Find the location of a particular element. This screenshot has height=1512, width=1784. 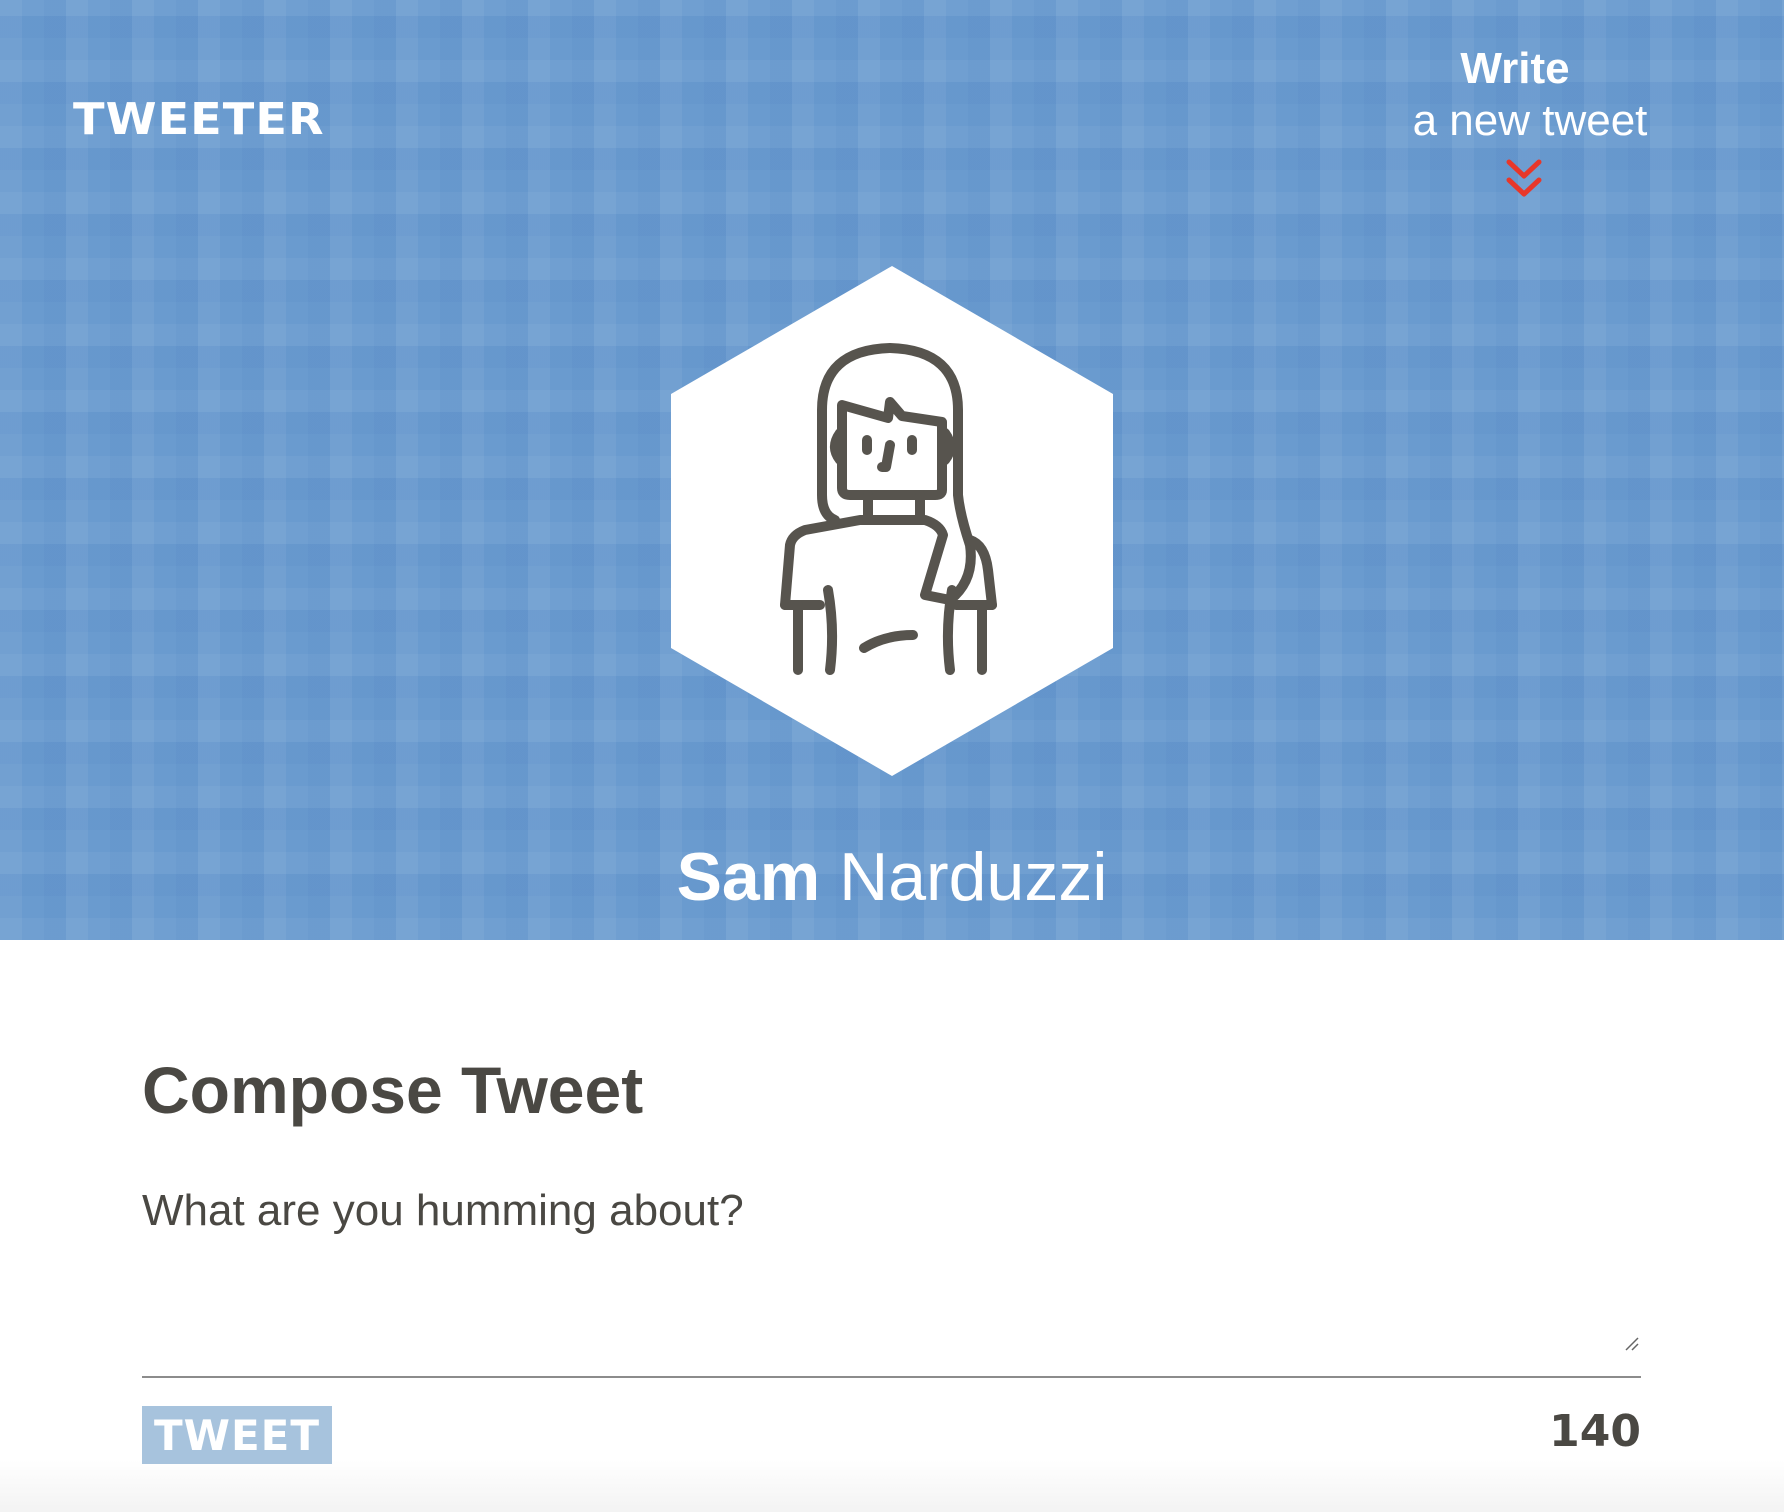

last-name: Narduzzi is located at coordinates (973, 877).